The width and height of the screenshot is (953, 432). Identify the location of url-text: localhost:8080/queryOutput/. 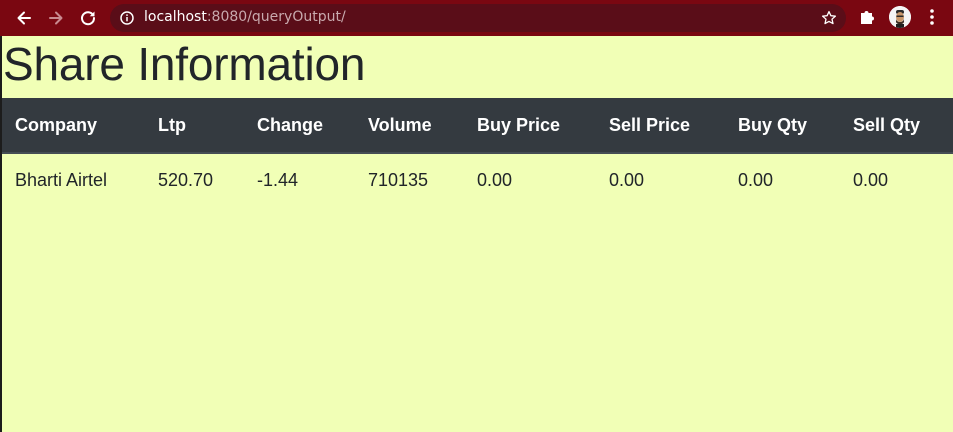
(245, 17).